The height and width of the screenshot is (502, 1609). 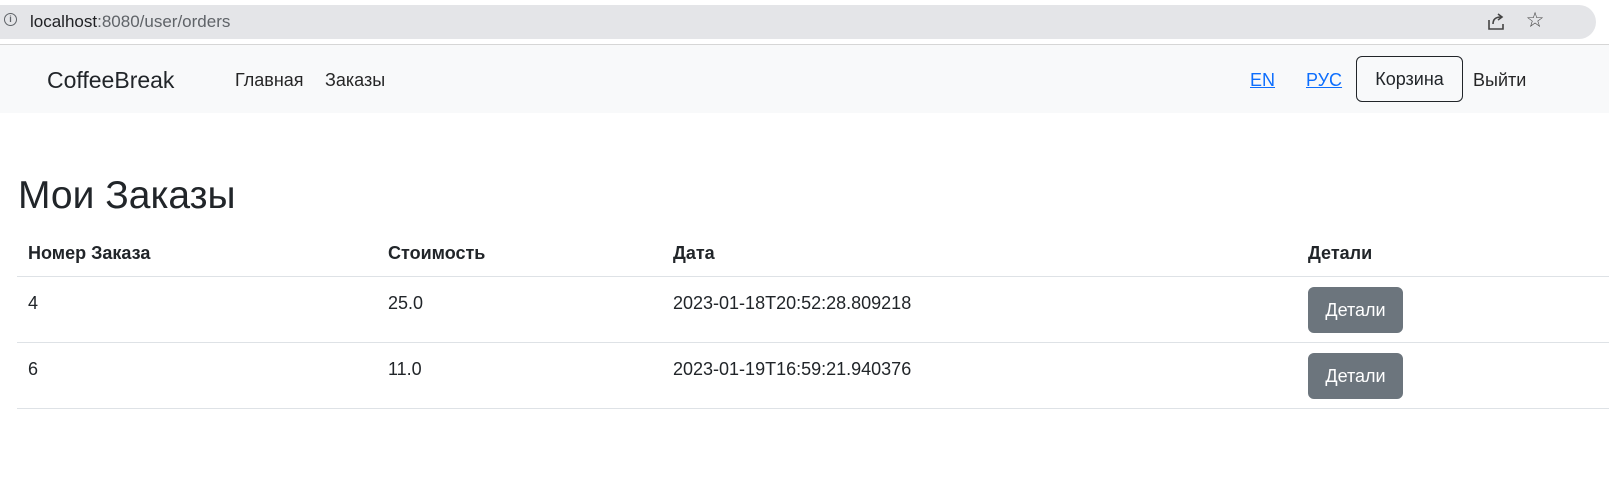 What do you see at coordinates (979, 254) in the screenshot?
I see `column-header-date: Дата` at bounding box center [979, 254].